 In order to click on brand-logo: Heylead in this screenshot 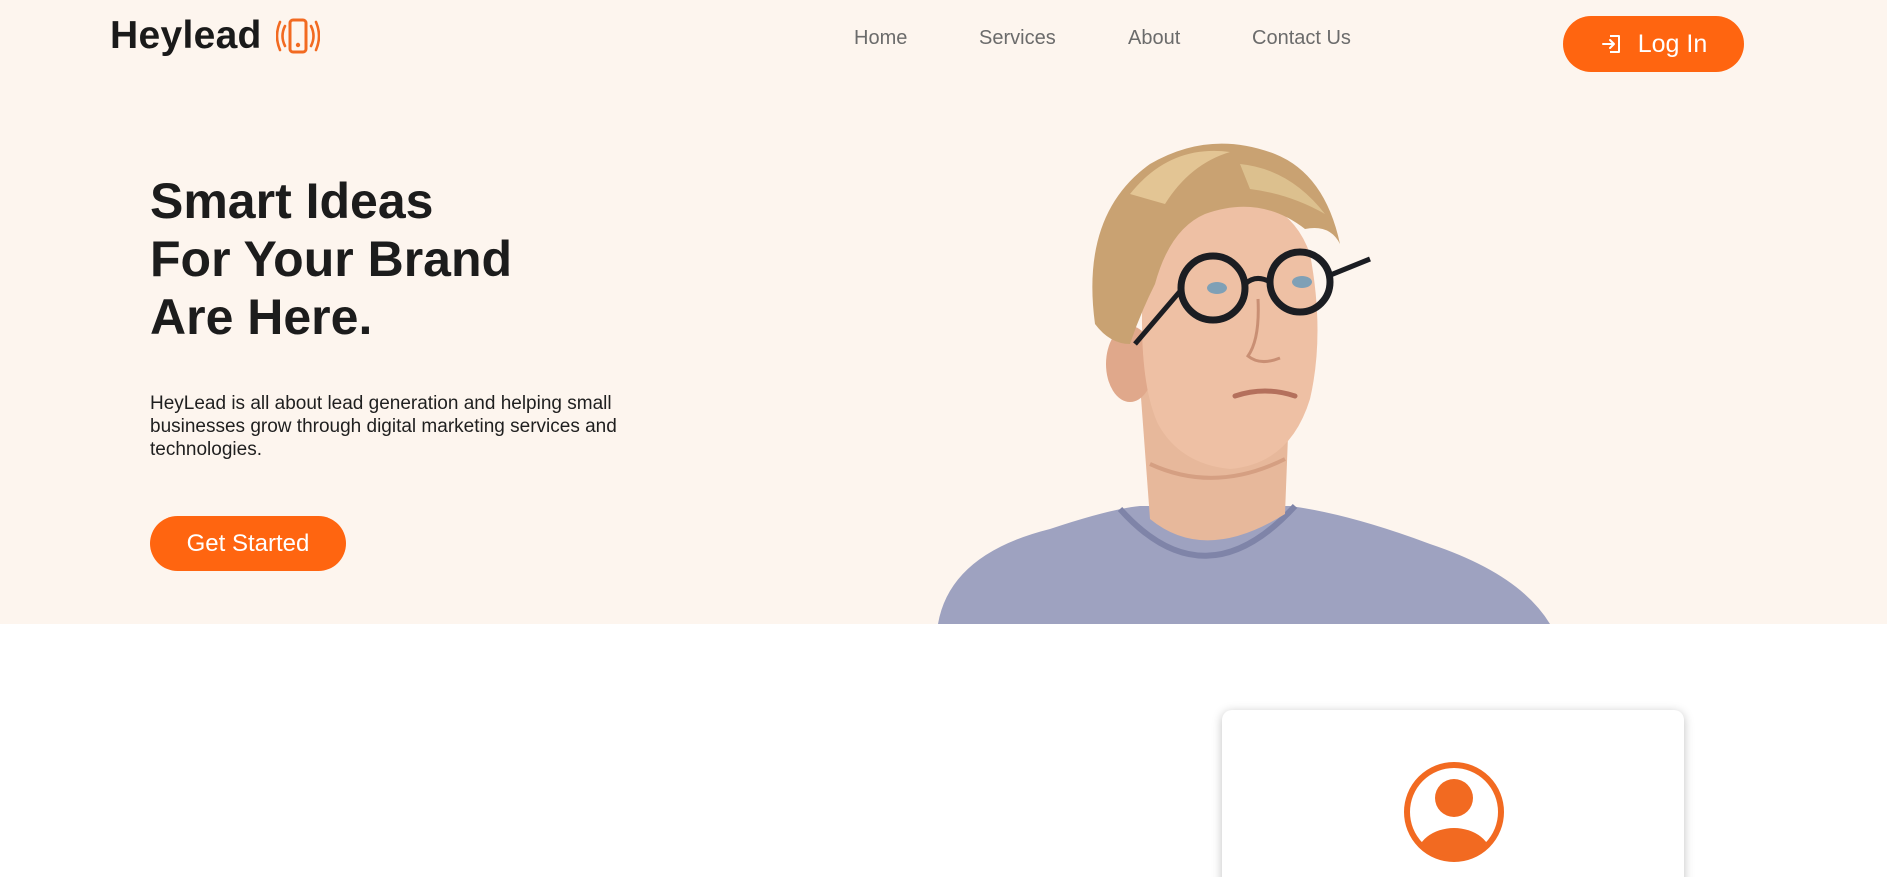, I will do `click(215, 36)`.